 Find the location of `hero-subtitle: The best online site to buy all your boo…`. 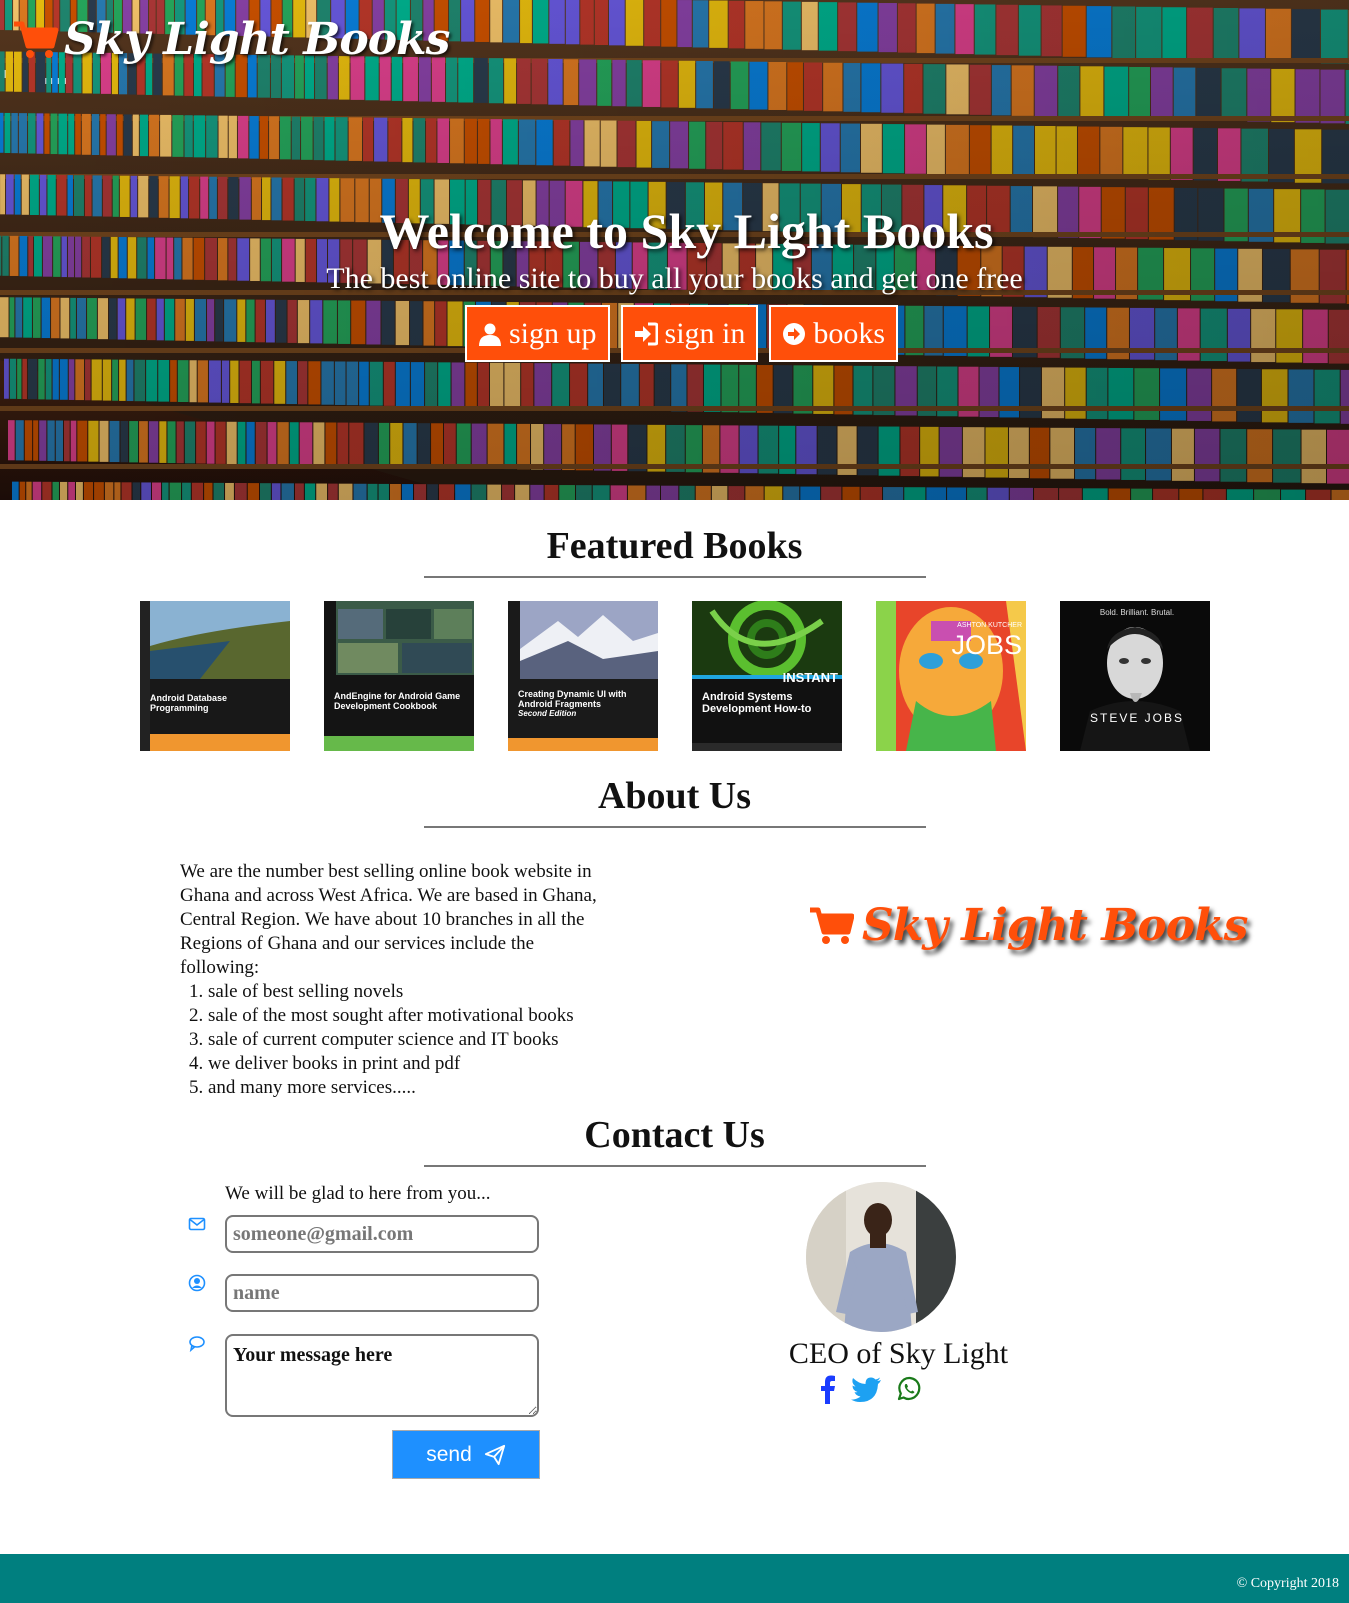

hero-subtitle: The best online site to buy all your boo… is located at coordinates (674, 278).